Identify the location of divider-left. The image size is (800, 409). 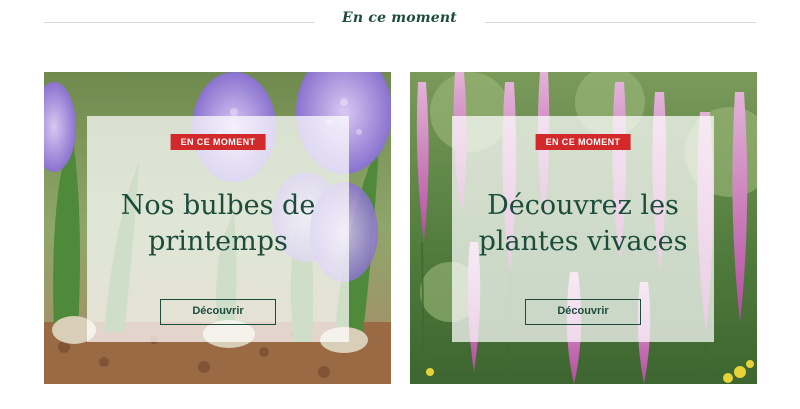
(179, 22).